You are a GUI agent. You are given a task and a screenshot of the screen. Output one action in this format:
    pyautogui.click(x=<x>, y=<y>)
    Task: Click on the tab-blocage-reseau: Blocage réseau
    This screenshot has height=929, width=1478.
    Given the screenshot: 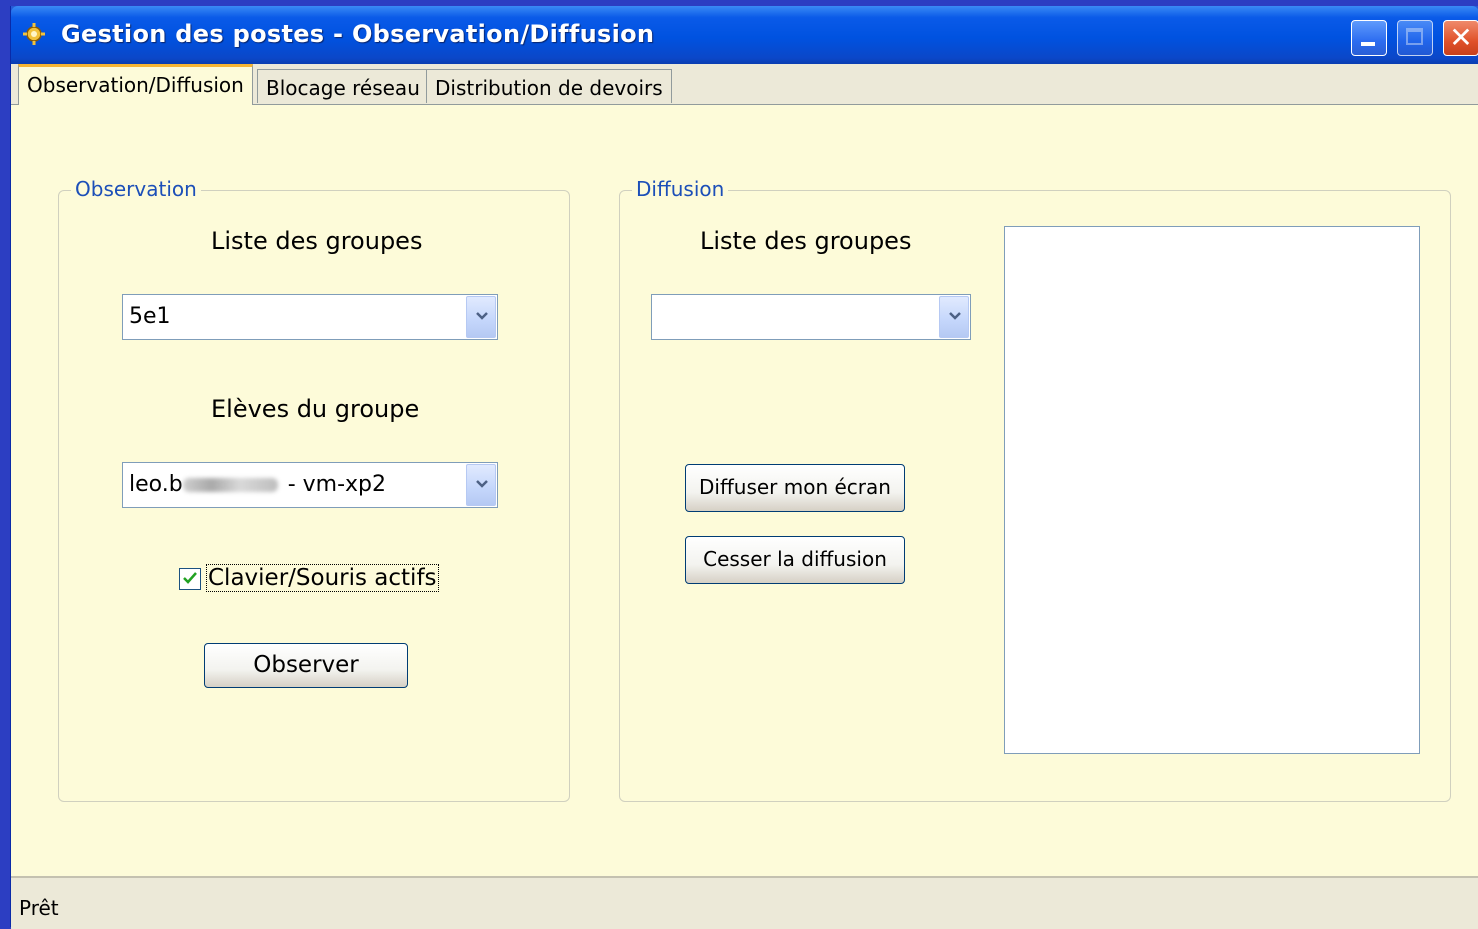 What is the action you would take?
    pyautogui.click(x=343, y=86)
    